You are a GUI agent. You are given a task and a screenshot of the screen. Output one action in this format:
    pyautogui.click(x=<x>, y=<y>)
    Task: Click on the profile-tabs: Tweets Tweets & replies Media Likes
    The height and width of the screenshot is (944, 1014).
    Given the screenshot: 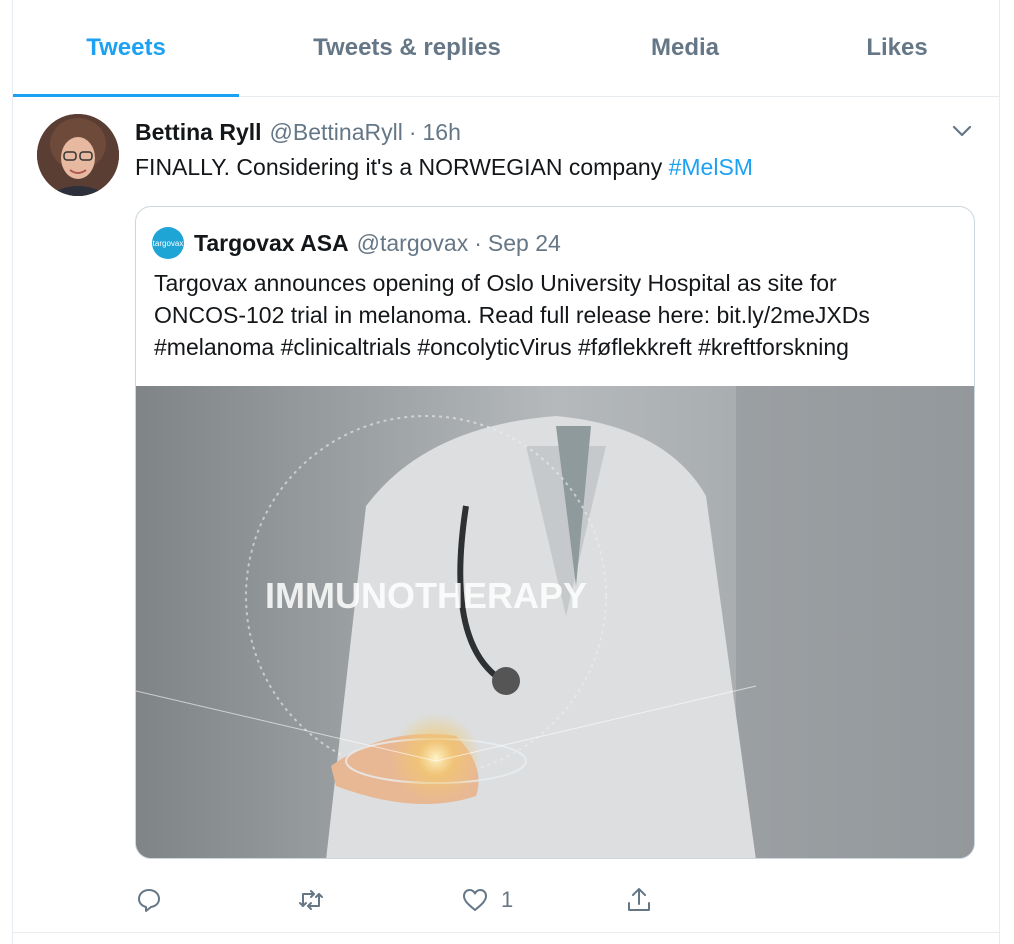 What is the action you would take?
    pyautogui.click(x=506, y=48)
    